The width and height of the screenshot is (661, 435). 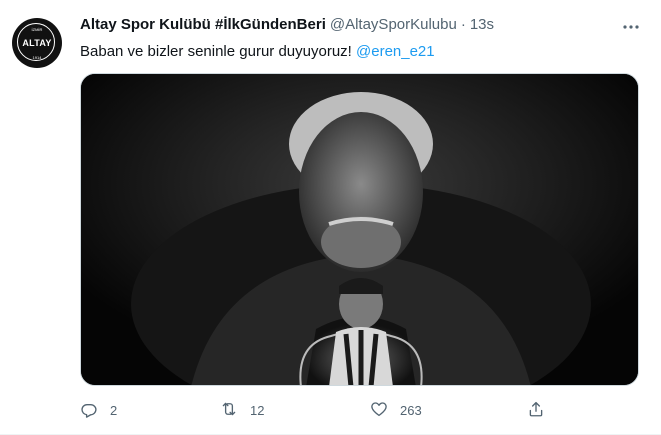 I want to click on user-handle: @AltaySporKulubu, so click(x=393, y=24).